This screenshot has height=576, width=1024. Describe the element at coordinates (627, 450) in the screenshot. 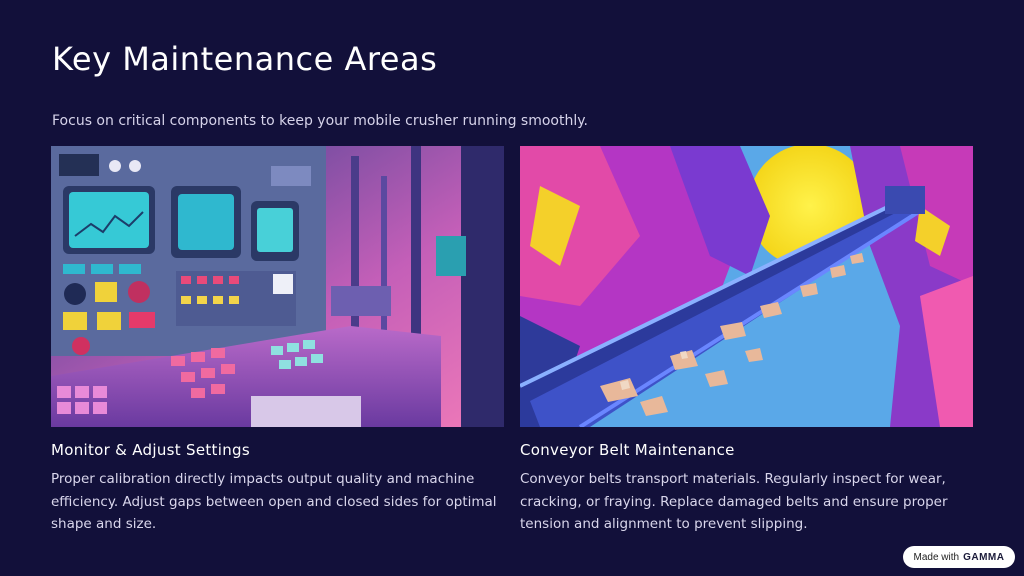

I see `card-heading: Conveyor Belt Maintenance` at that location.